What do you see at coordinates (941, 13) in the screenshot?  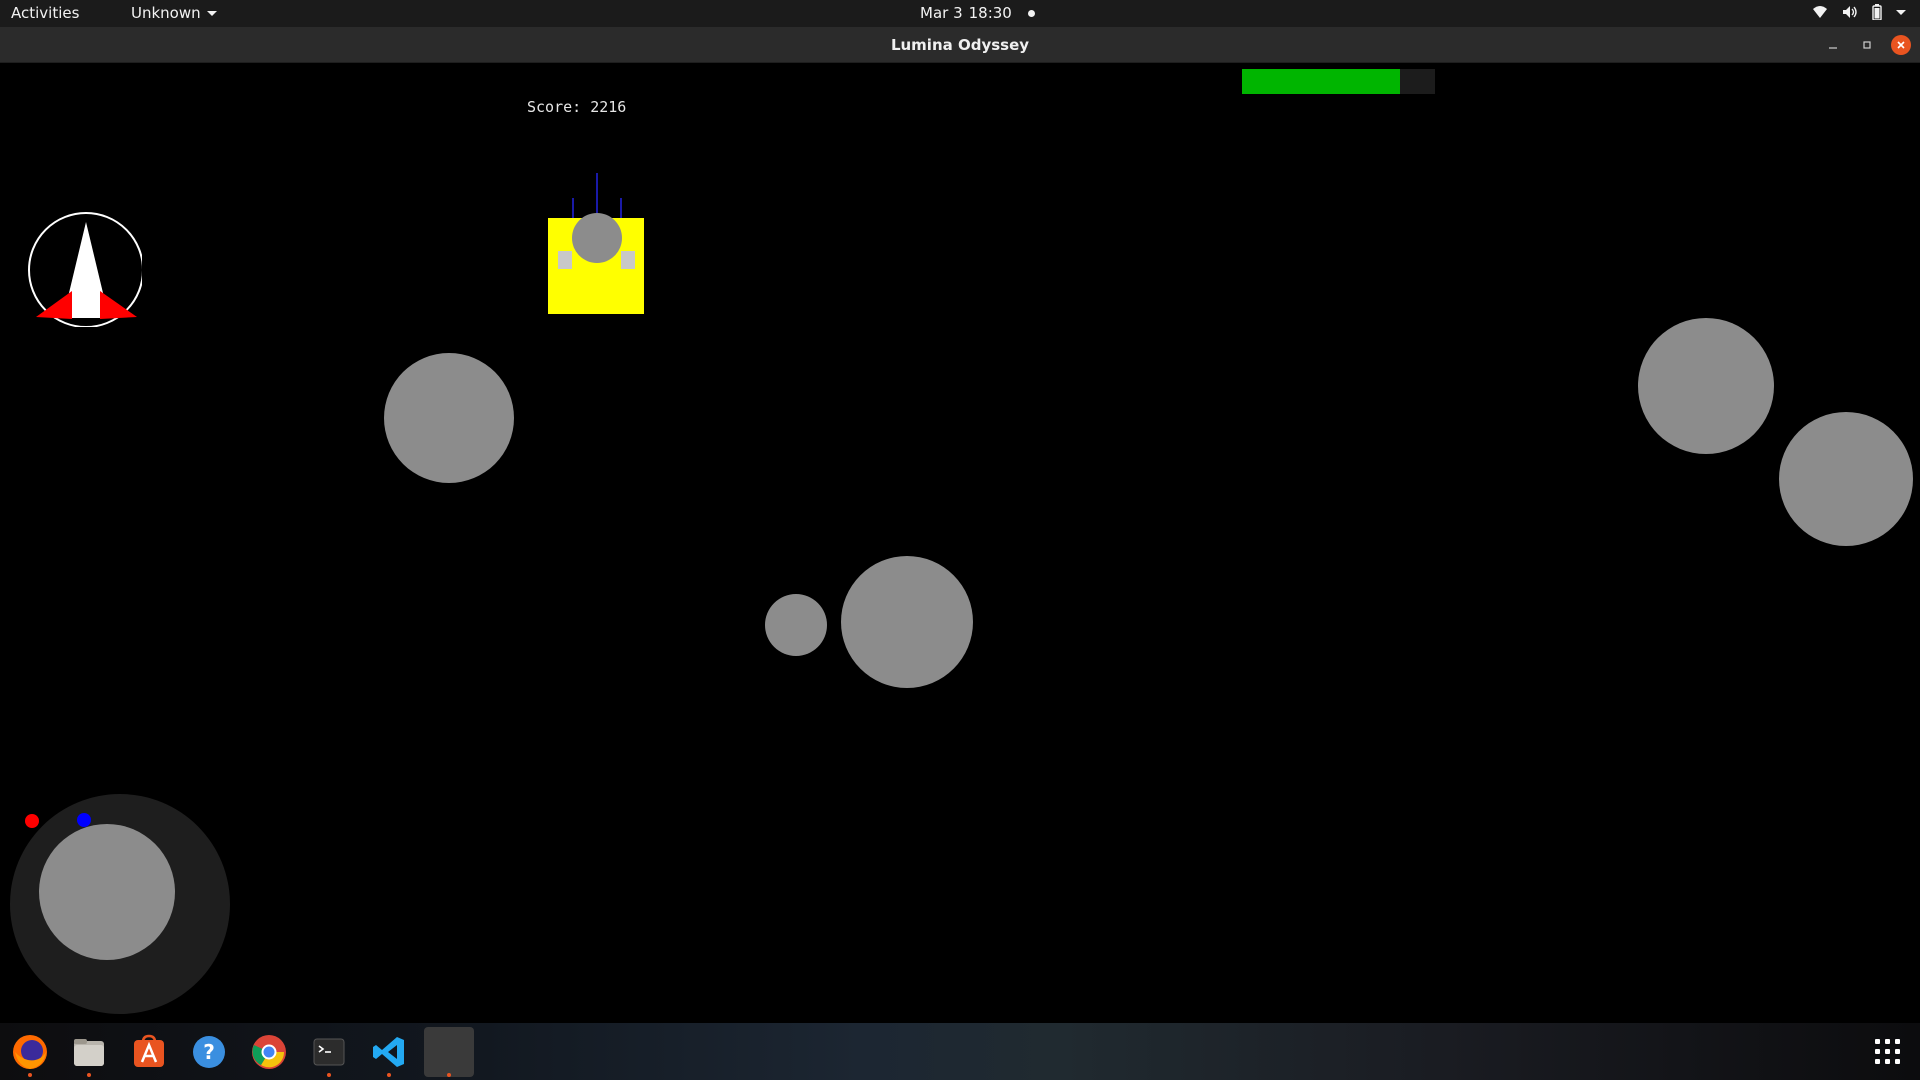 I see `clock-date: Mar 3` at bounding box center [941, 13].